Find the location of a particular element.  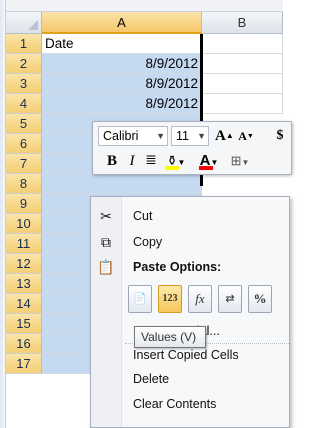

grow-font-label: A is located at coordinates (220, 136).